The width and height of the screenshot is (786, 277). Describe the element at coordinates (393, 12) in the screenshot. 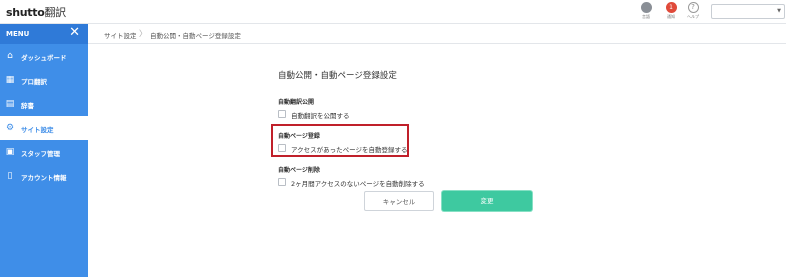

I see `top-header: shutto翻訳 言語 1 通知 ? ヘルプ ▼` at that location.